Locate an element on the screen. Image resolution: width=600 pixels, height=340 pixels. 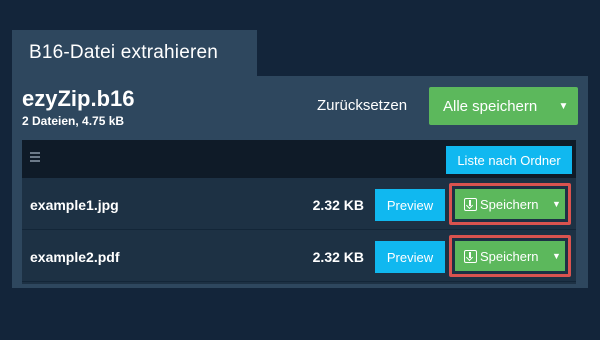
list-header: Liste nach Ordner is located at coordinates (299, 159).